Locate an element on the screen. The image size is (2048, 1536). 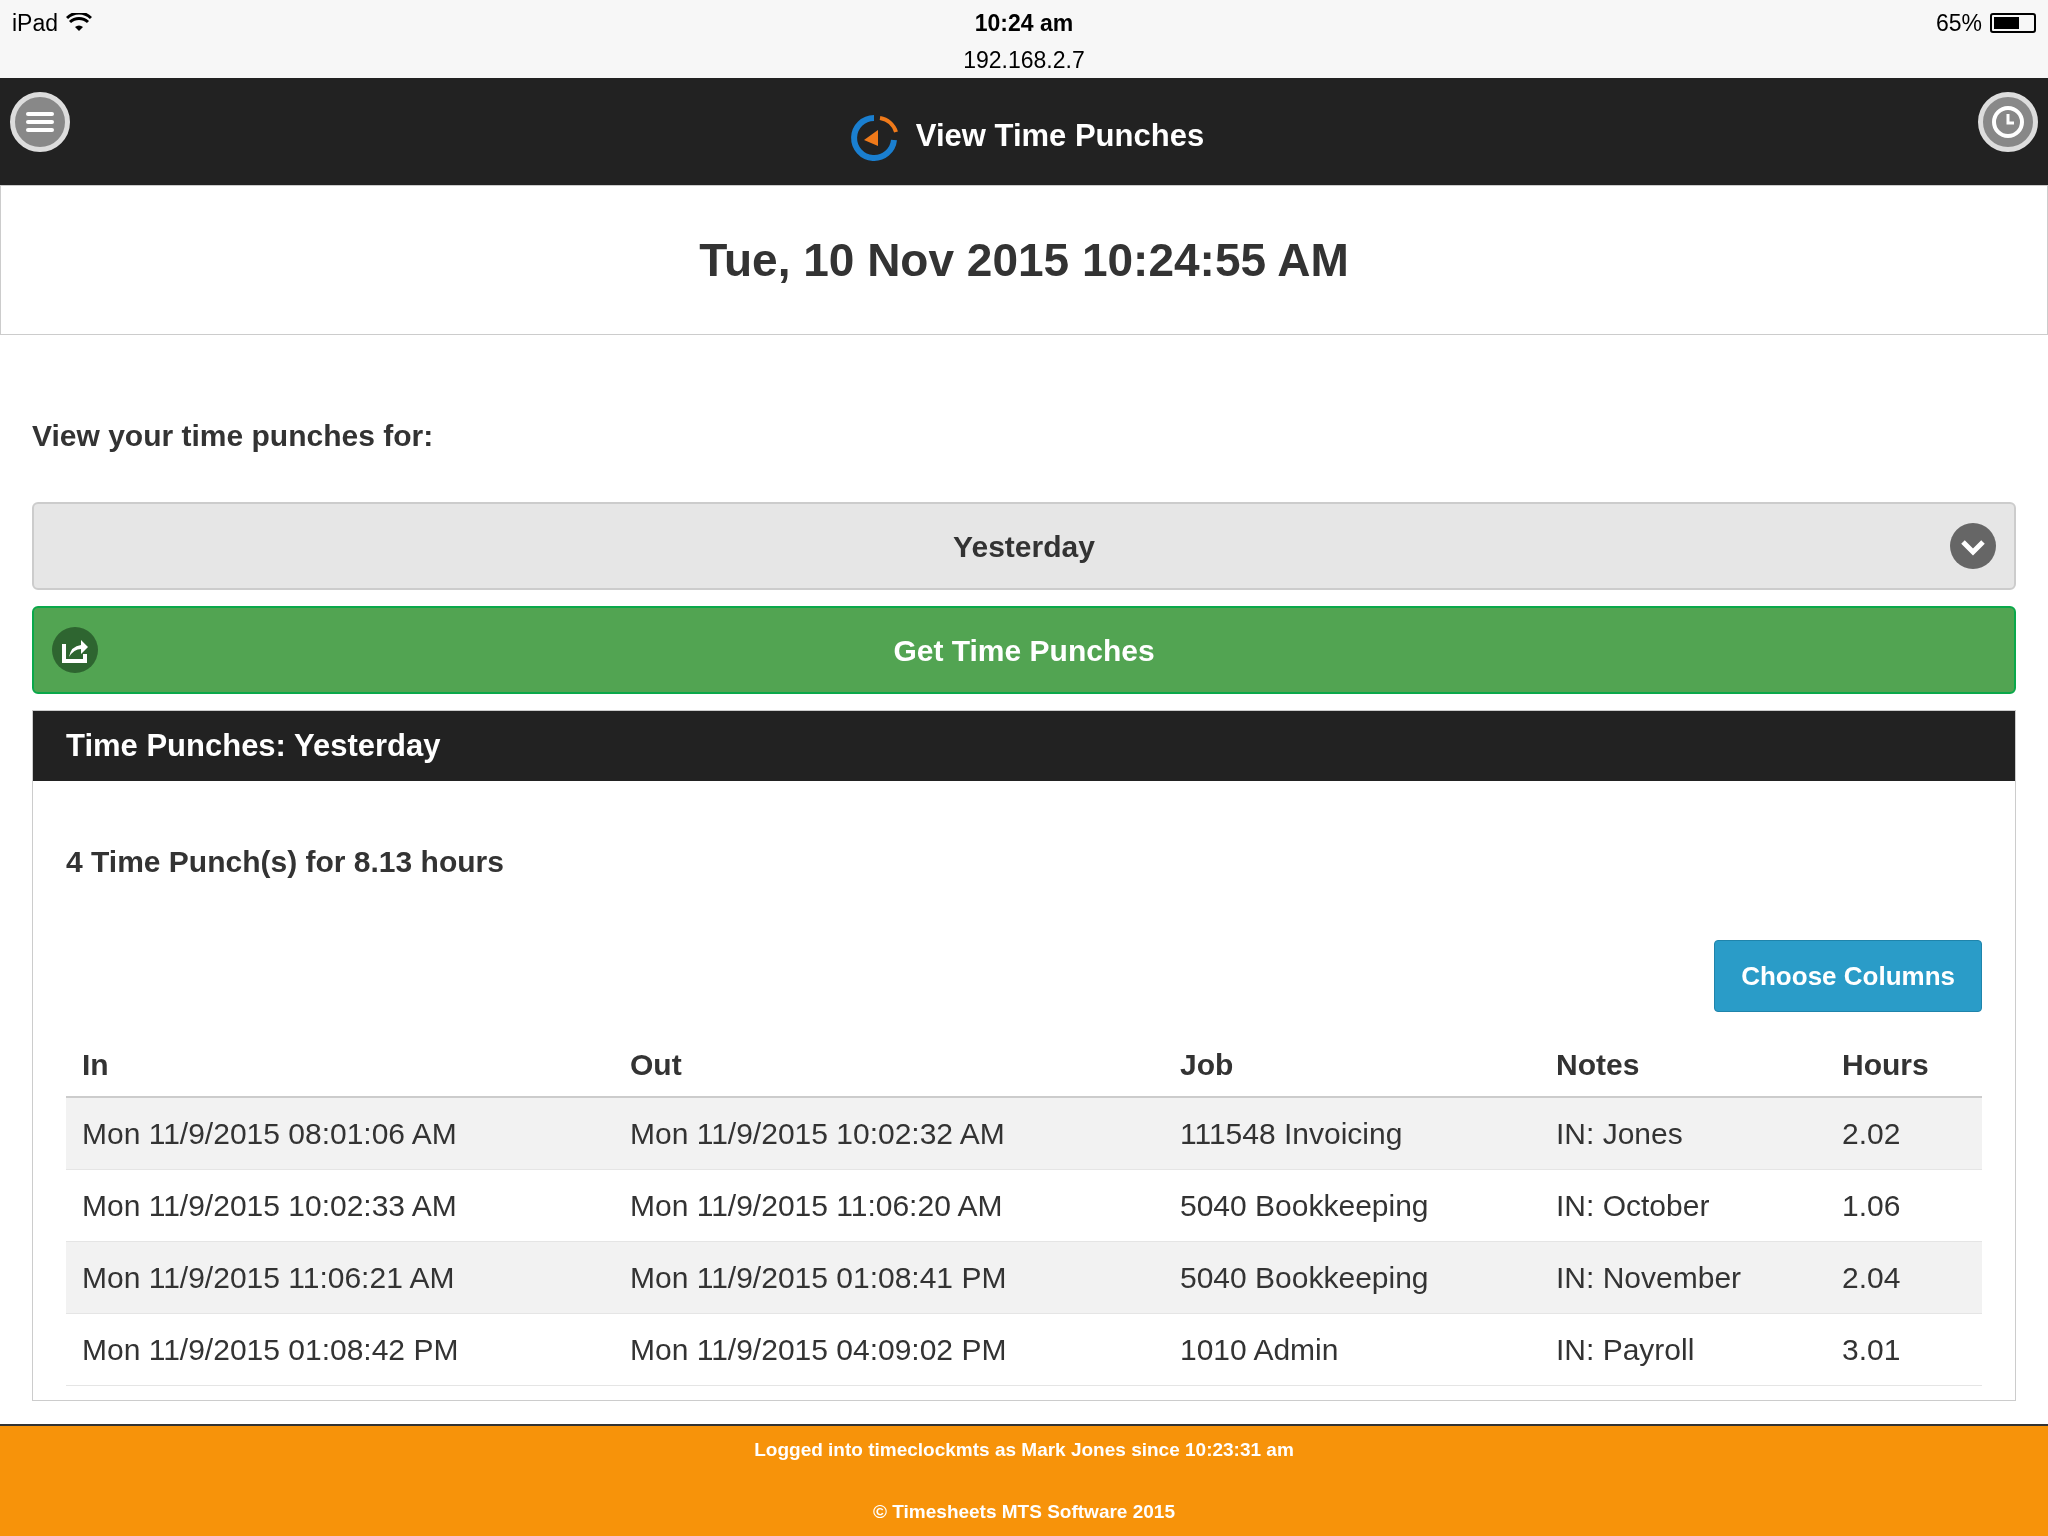
column-header: Notes is located at coordinates (1598, 1064).